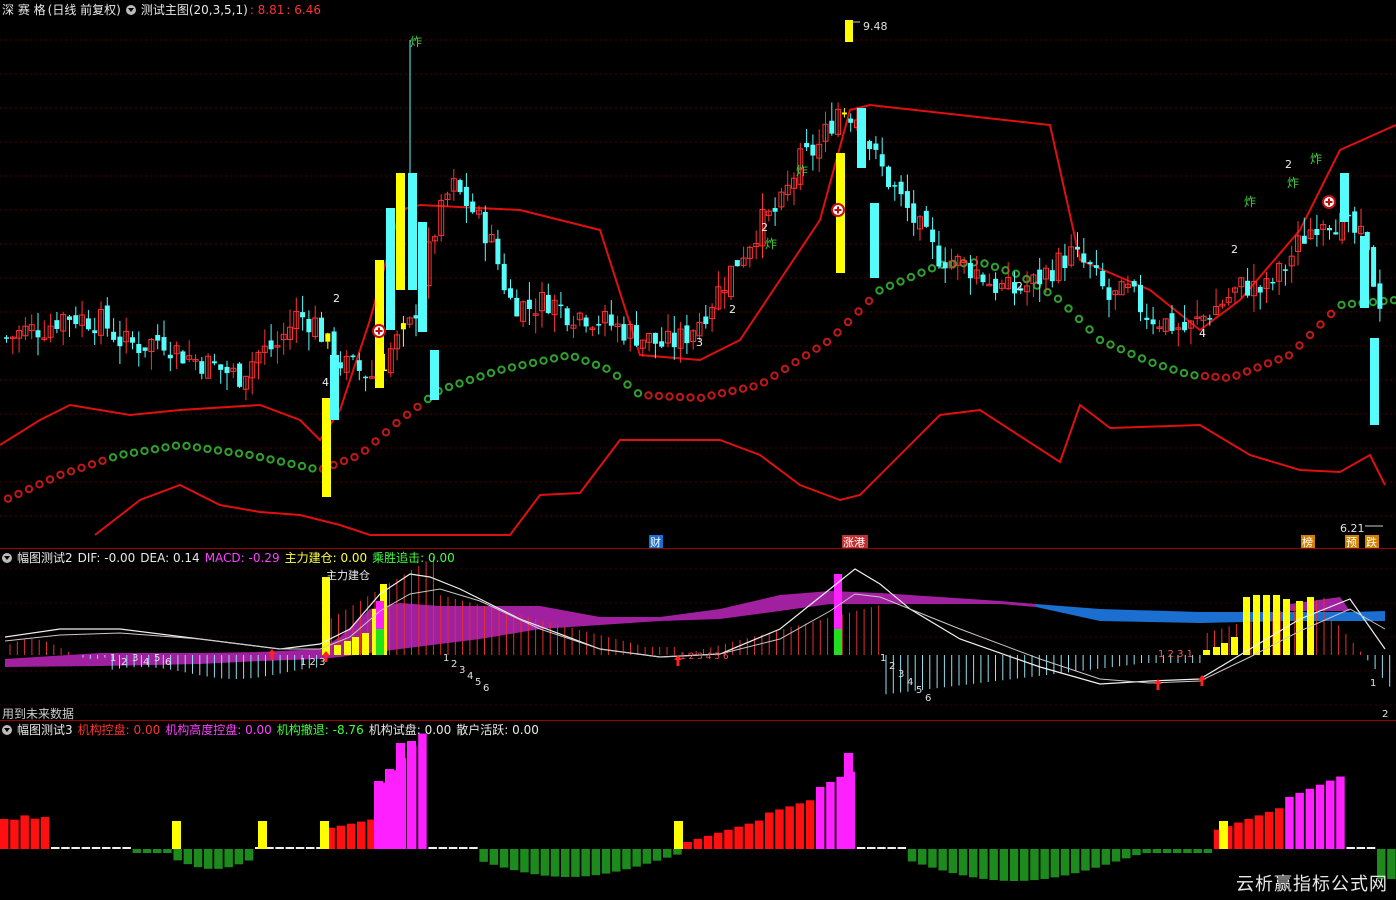 The image size is (1396, 900). What do you see at coordinates (194, 10) in the screenshot?
I see `indicator-name: 测试主图(20,3,5,1)` at bounding box center [194, 10].